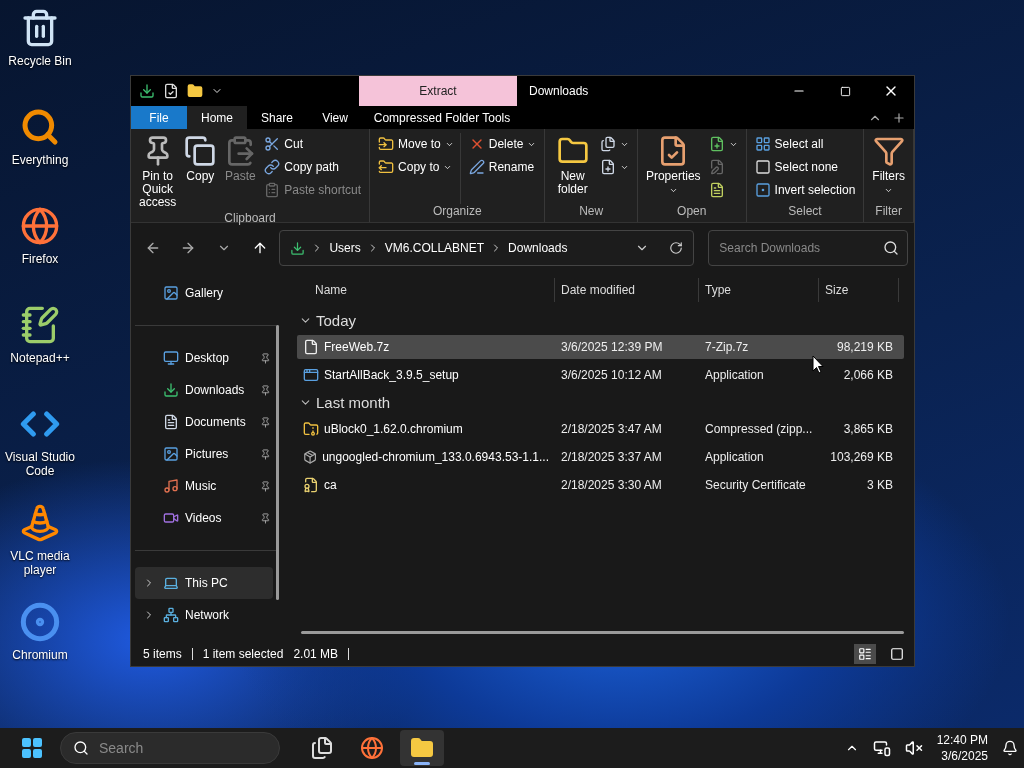 The width and height of the screenshot is (1024, 768). Describe the element at coordinates (818, 364) in the screenshot. I see `pointer-icon` at that location.